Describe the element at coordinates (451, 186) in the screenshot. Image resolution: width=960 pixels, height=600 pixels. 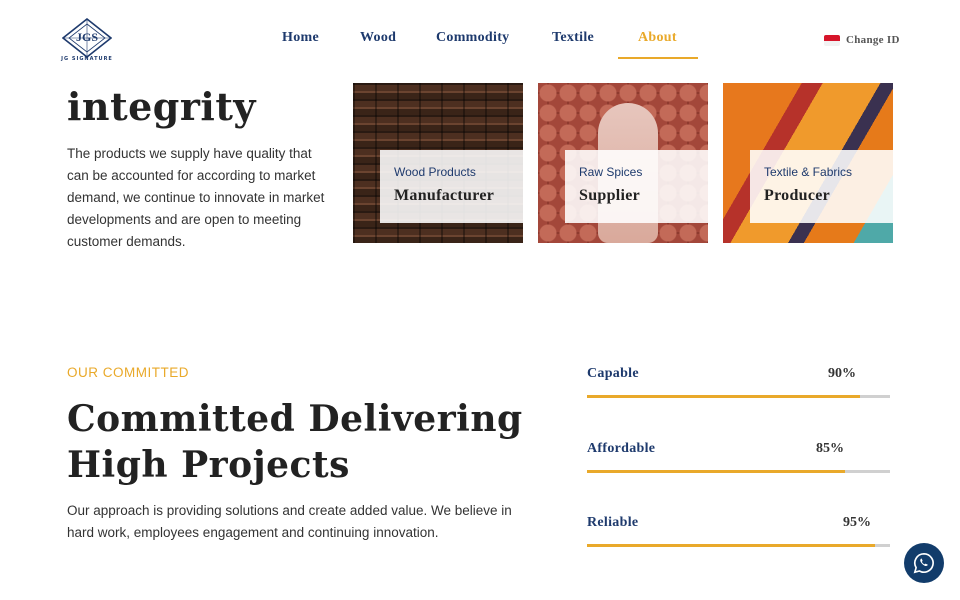
I see `card-caption: Wood Products Manufacturer` at that location.